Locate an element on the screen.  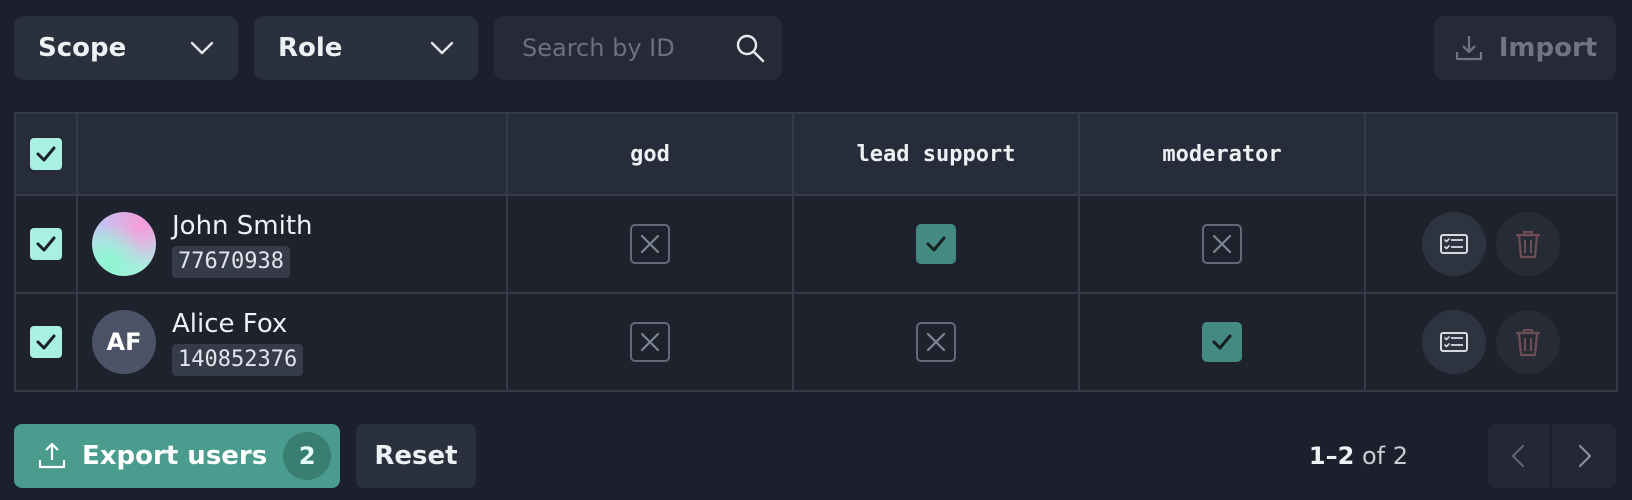
user-id: 140852376 is located at coordinates (238, 360).